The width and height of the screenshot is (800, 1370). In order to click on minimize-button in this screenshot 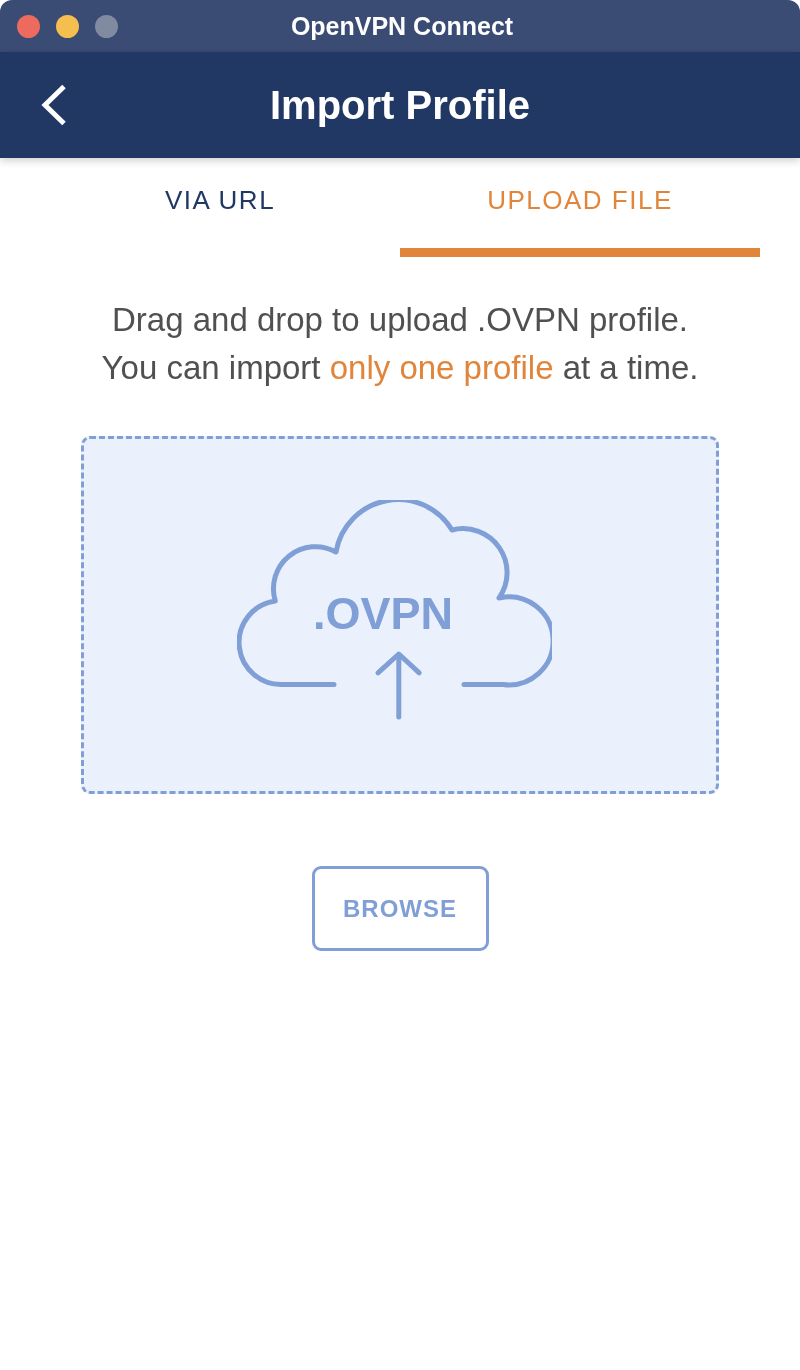, I will do `click(67, 26)`.